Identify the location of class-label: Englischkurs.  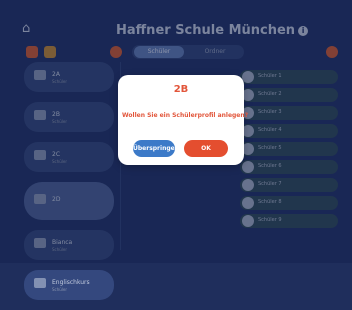
(71, 282).